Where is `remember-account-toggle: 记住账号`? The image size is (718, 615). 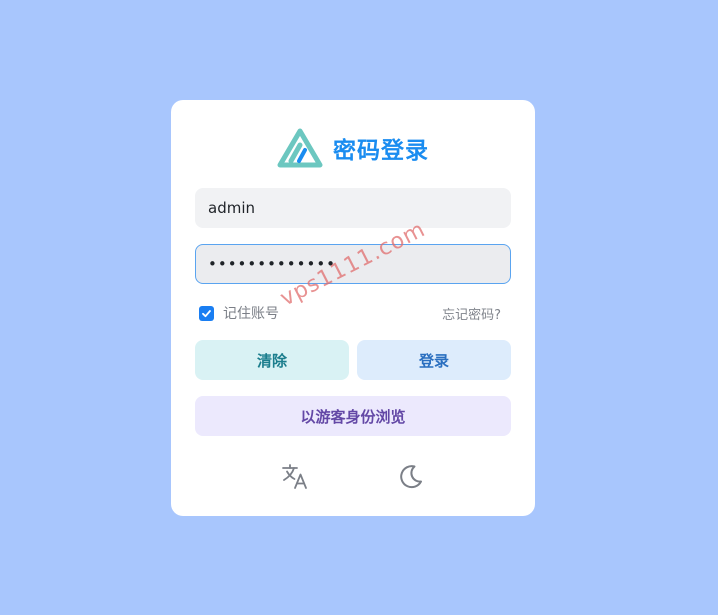
remember-account-toggle: 记住账号 is located at coordinates (239, 313).